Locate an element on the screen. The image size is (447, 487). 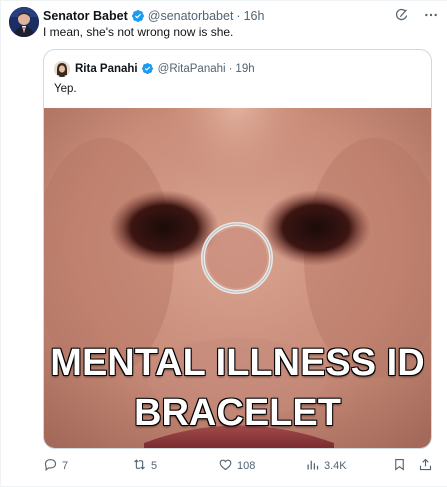
tweet-header: Senator Babet @senatorbabet · 16h is located at coordinates (153, 16).